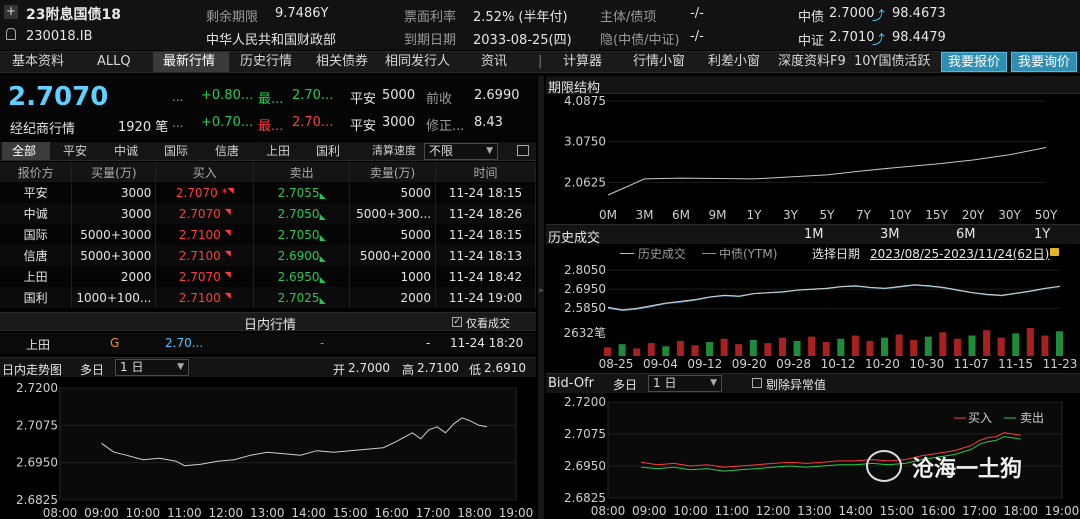 The height and width of the screenshot is (519, 1080). Describe the element at coordinates (328, 151) in the screenshot. I see `tab-guoli: 国利` at that location.